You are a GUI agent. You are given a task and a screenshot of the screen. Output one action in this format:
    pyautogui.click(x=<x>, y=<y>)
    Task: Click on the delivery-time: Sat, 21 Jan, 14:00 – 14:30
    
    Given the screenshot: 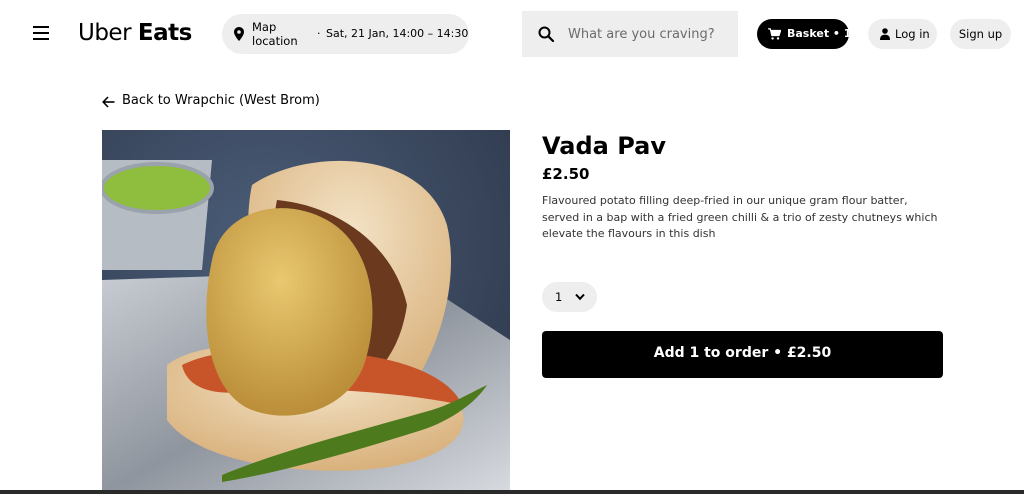 What is the action you would take?
    pyautogui.click(x=397, y=33)
    